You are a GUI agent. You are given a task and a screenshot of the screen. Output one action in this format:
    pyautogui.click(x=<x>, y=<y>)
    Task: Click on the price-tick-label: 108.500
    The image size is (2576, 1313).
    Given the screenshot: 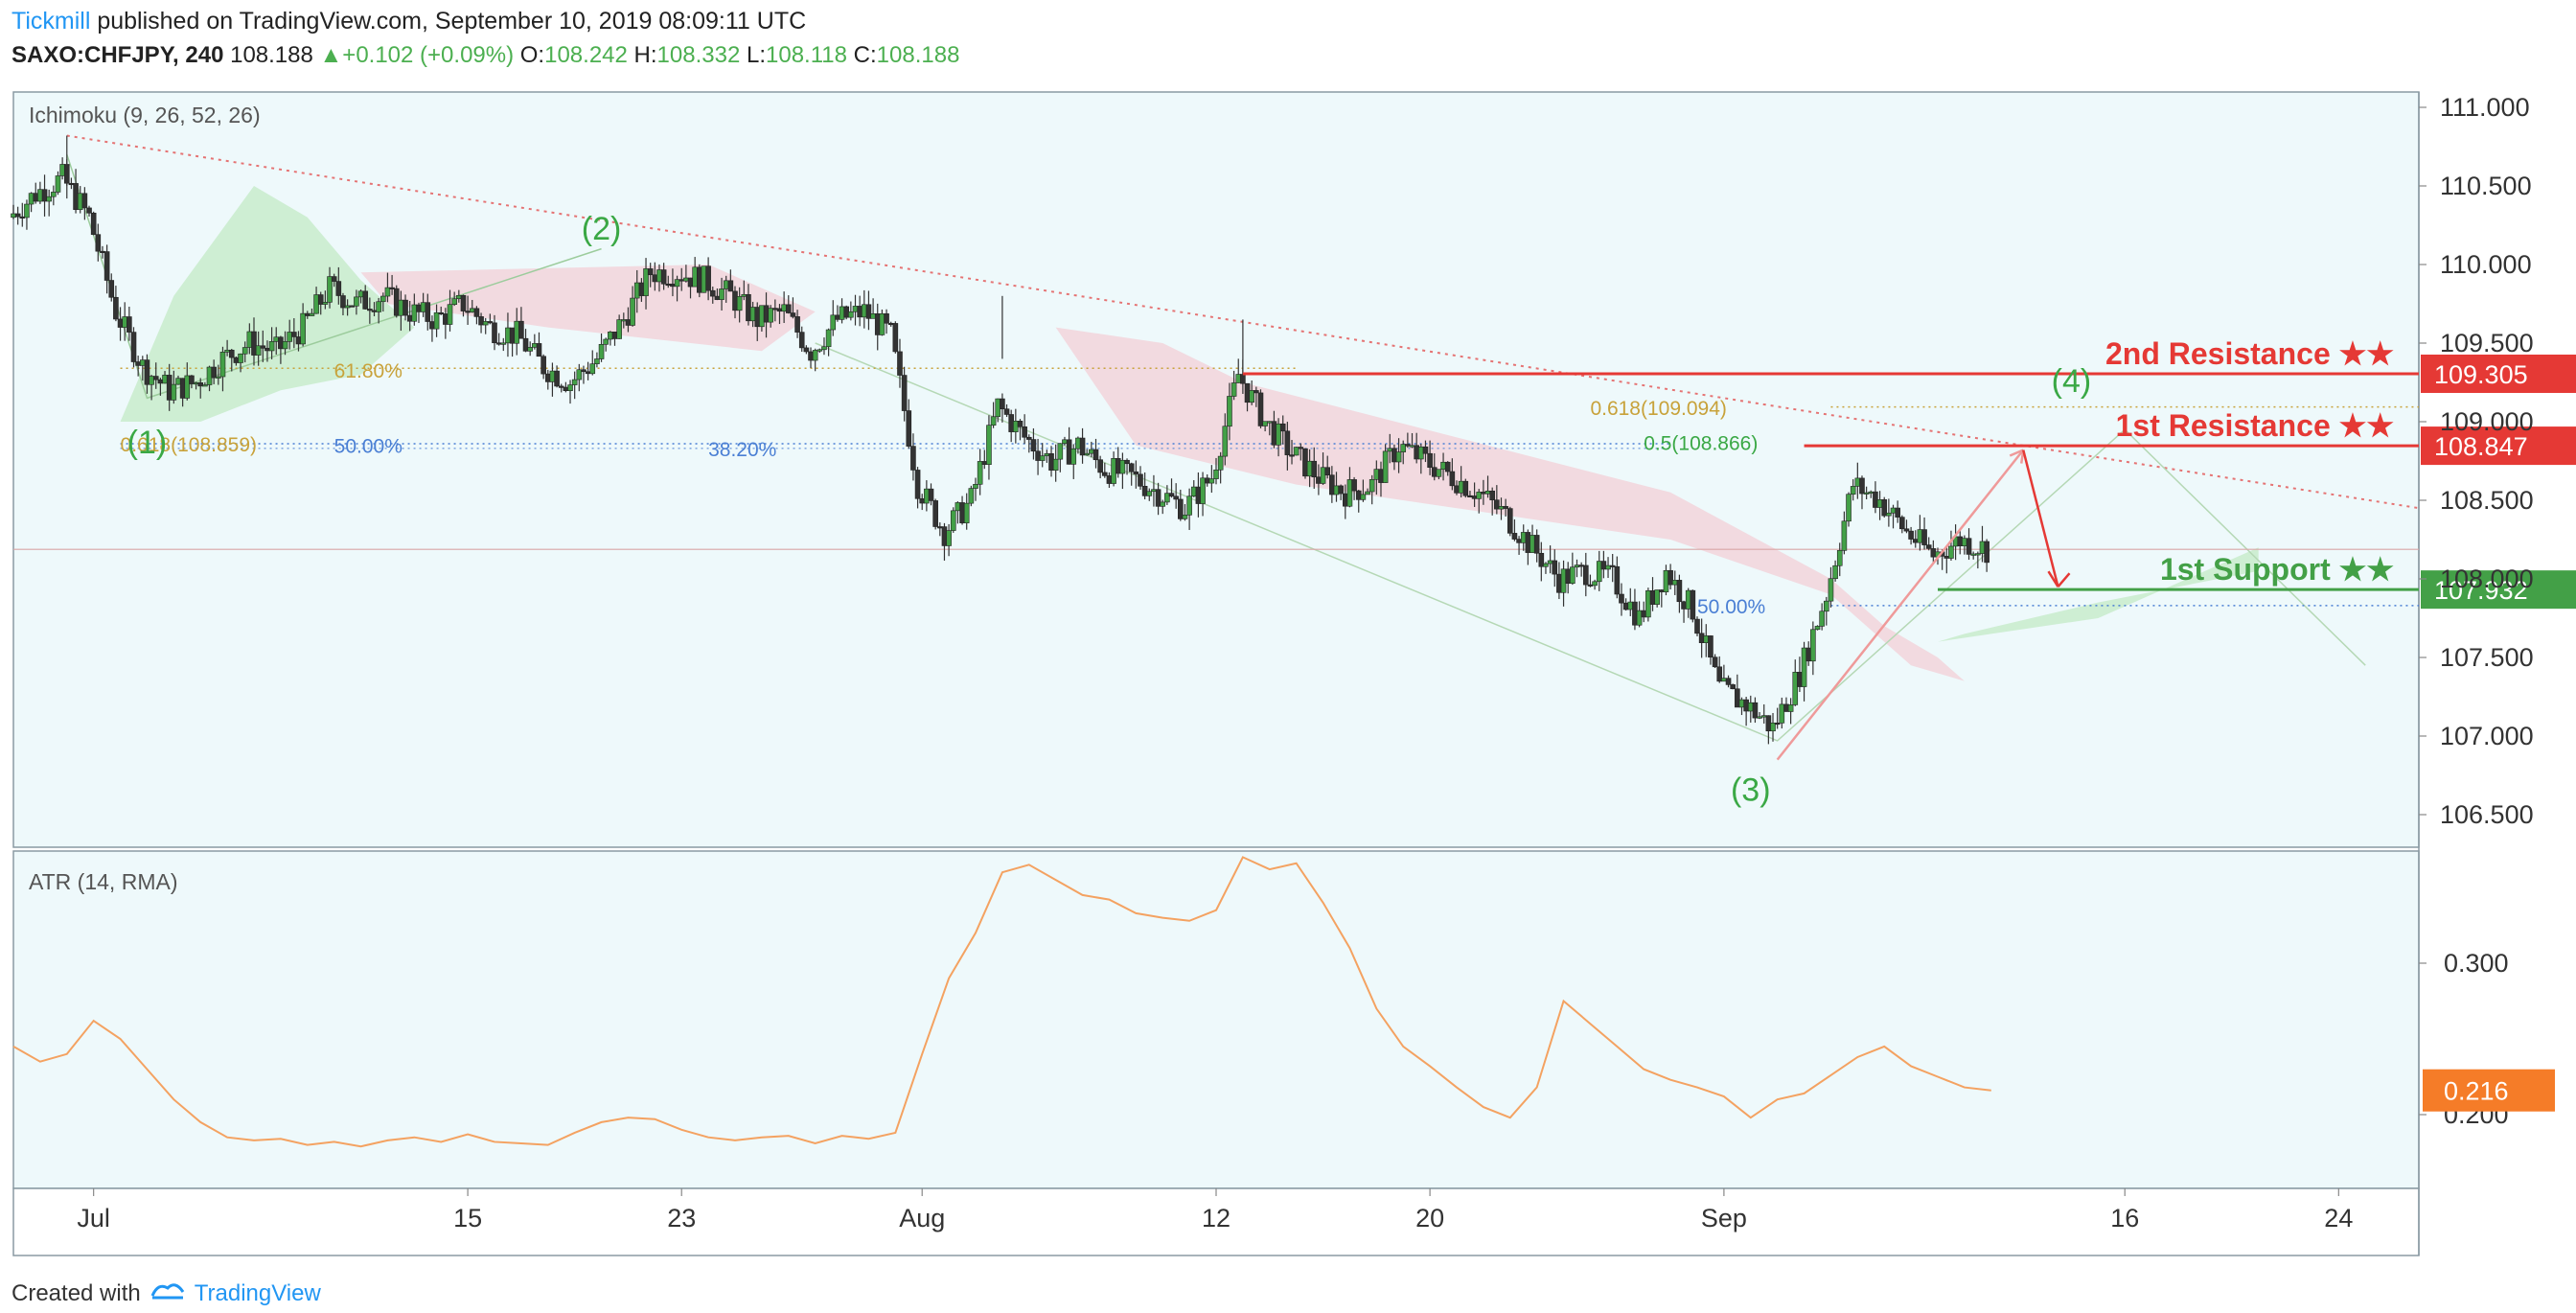 What is the action you would take?
    pyautogui.click(x=2487, y=500)
    